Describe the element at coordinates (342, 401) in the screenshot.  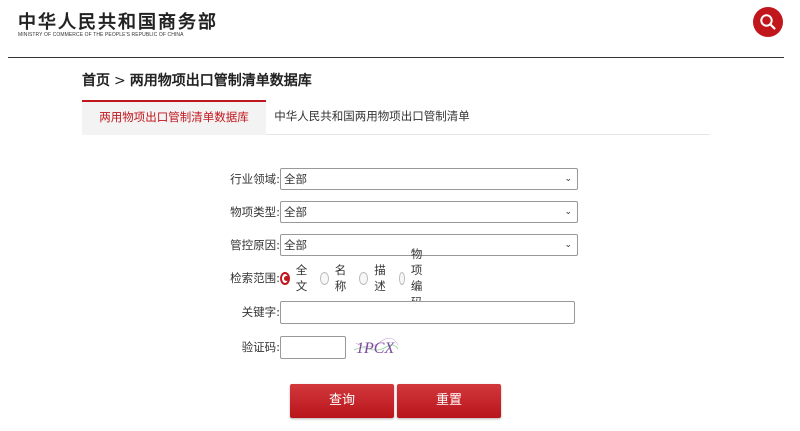
I see `query-button: 查询` at that location.